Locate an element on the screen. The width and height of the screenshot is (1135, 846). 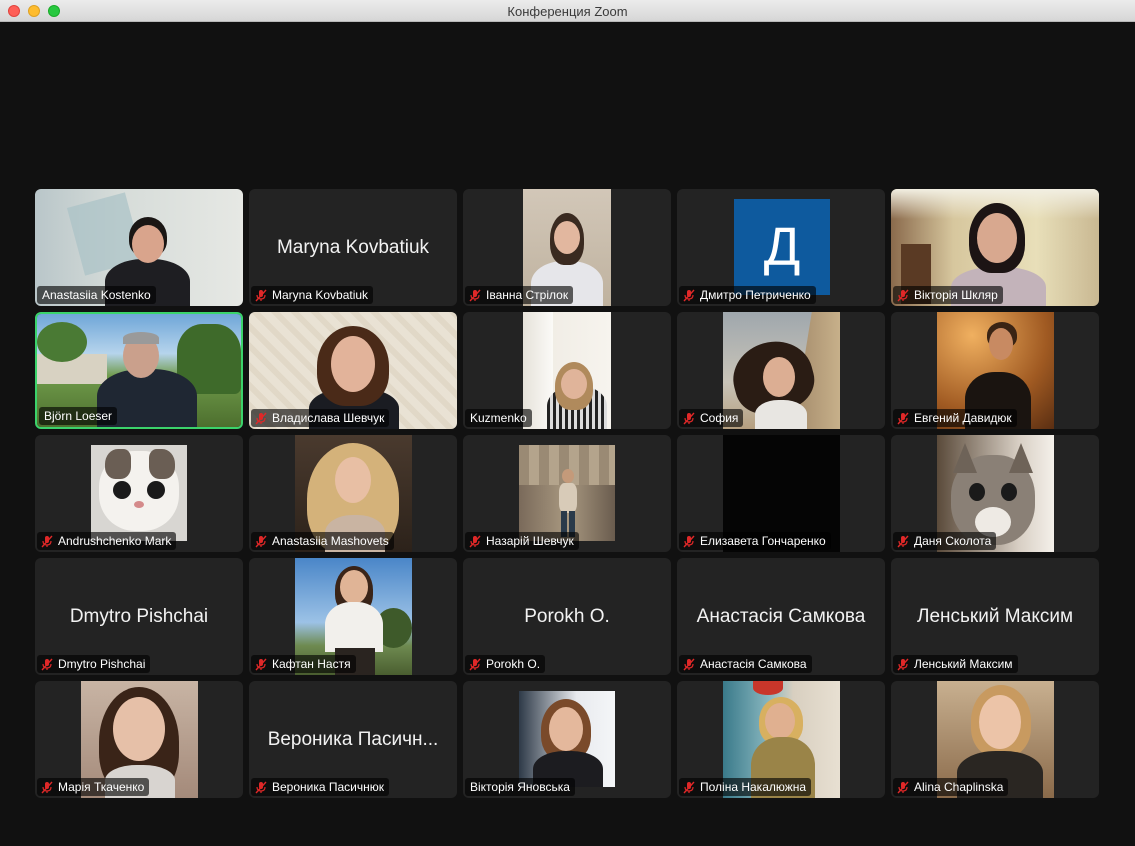
participant-name-tag: Поліна Накалюжна is located at coordinates (745, 787).